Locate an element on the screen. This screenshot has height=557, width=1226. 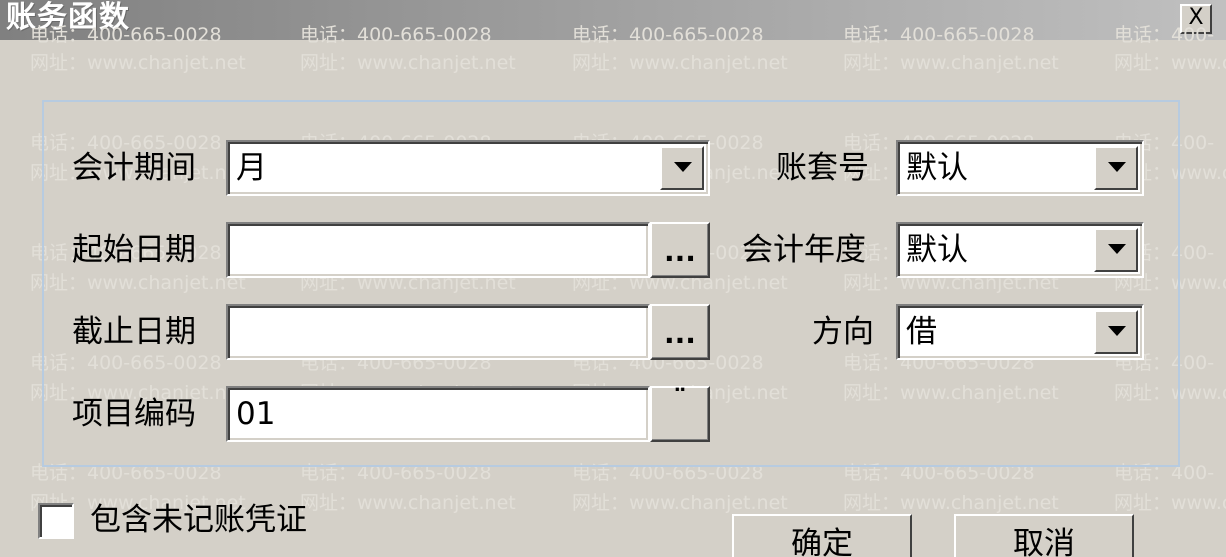
fiscal-year-dropdown-button is located at coordinates (1116, 250).